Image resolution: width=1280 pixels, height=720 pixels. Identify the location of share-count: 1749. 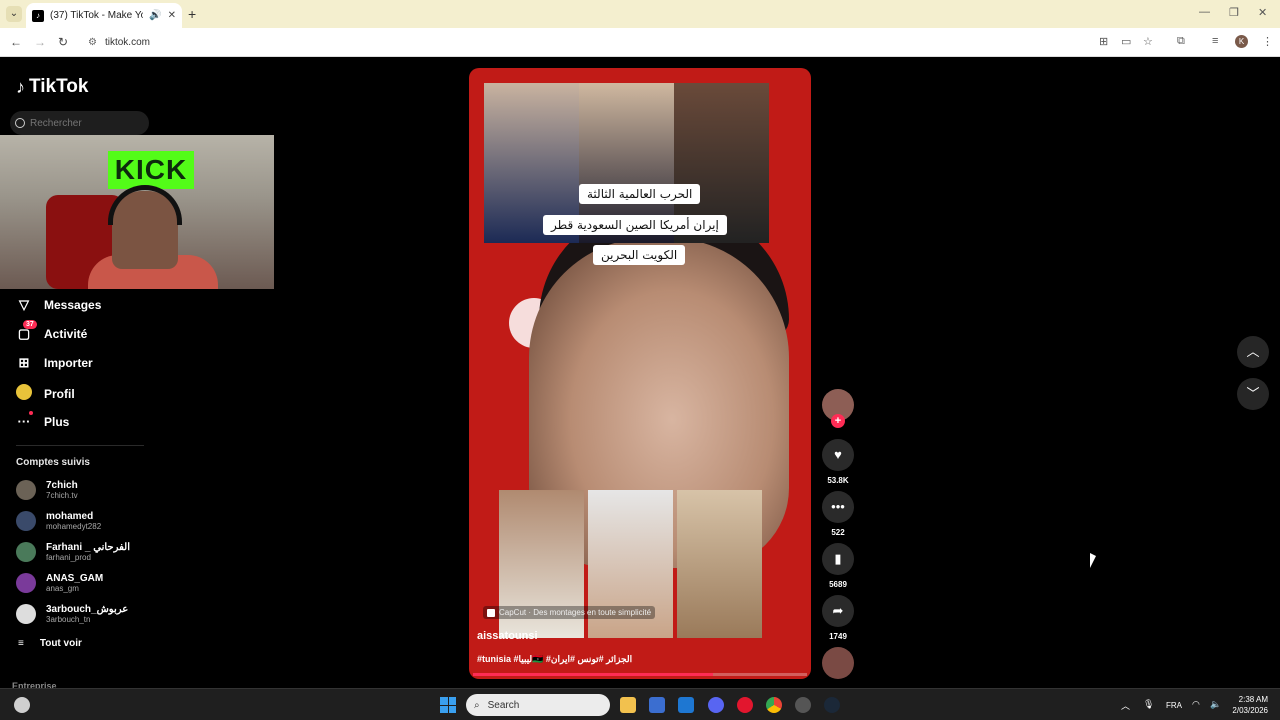
(838, 636).